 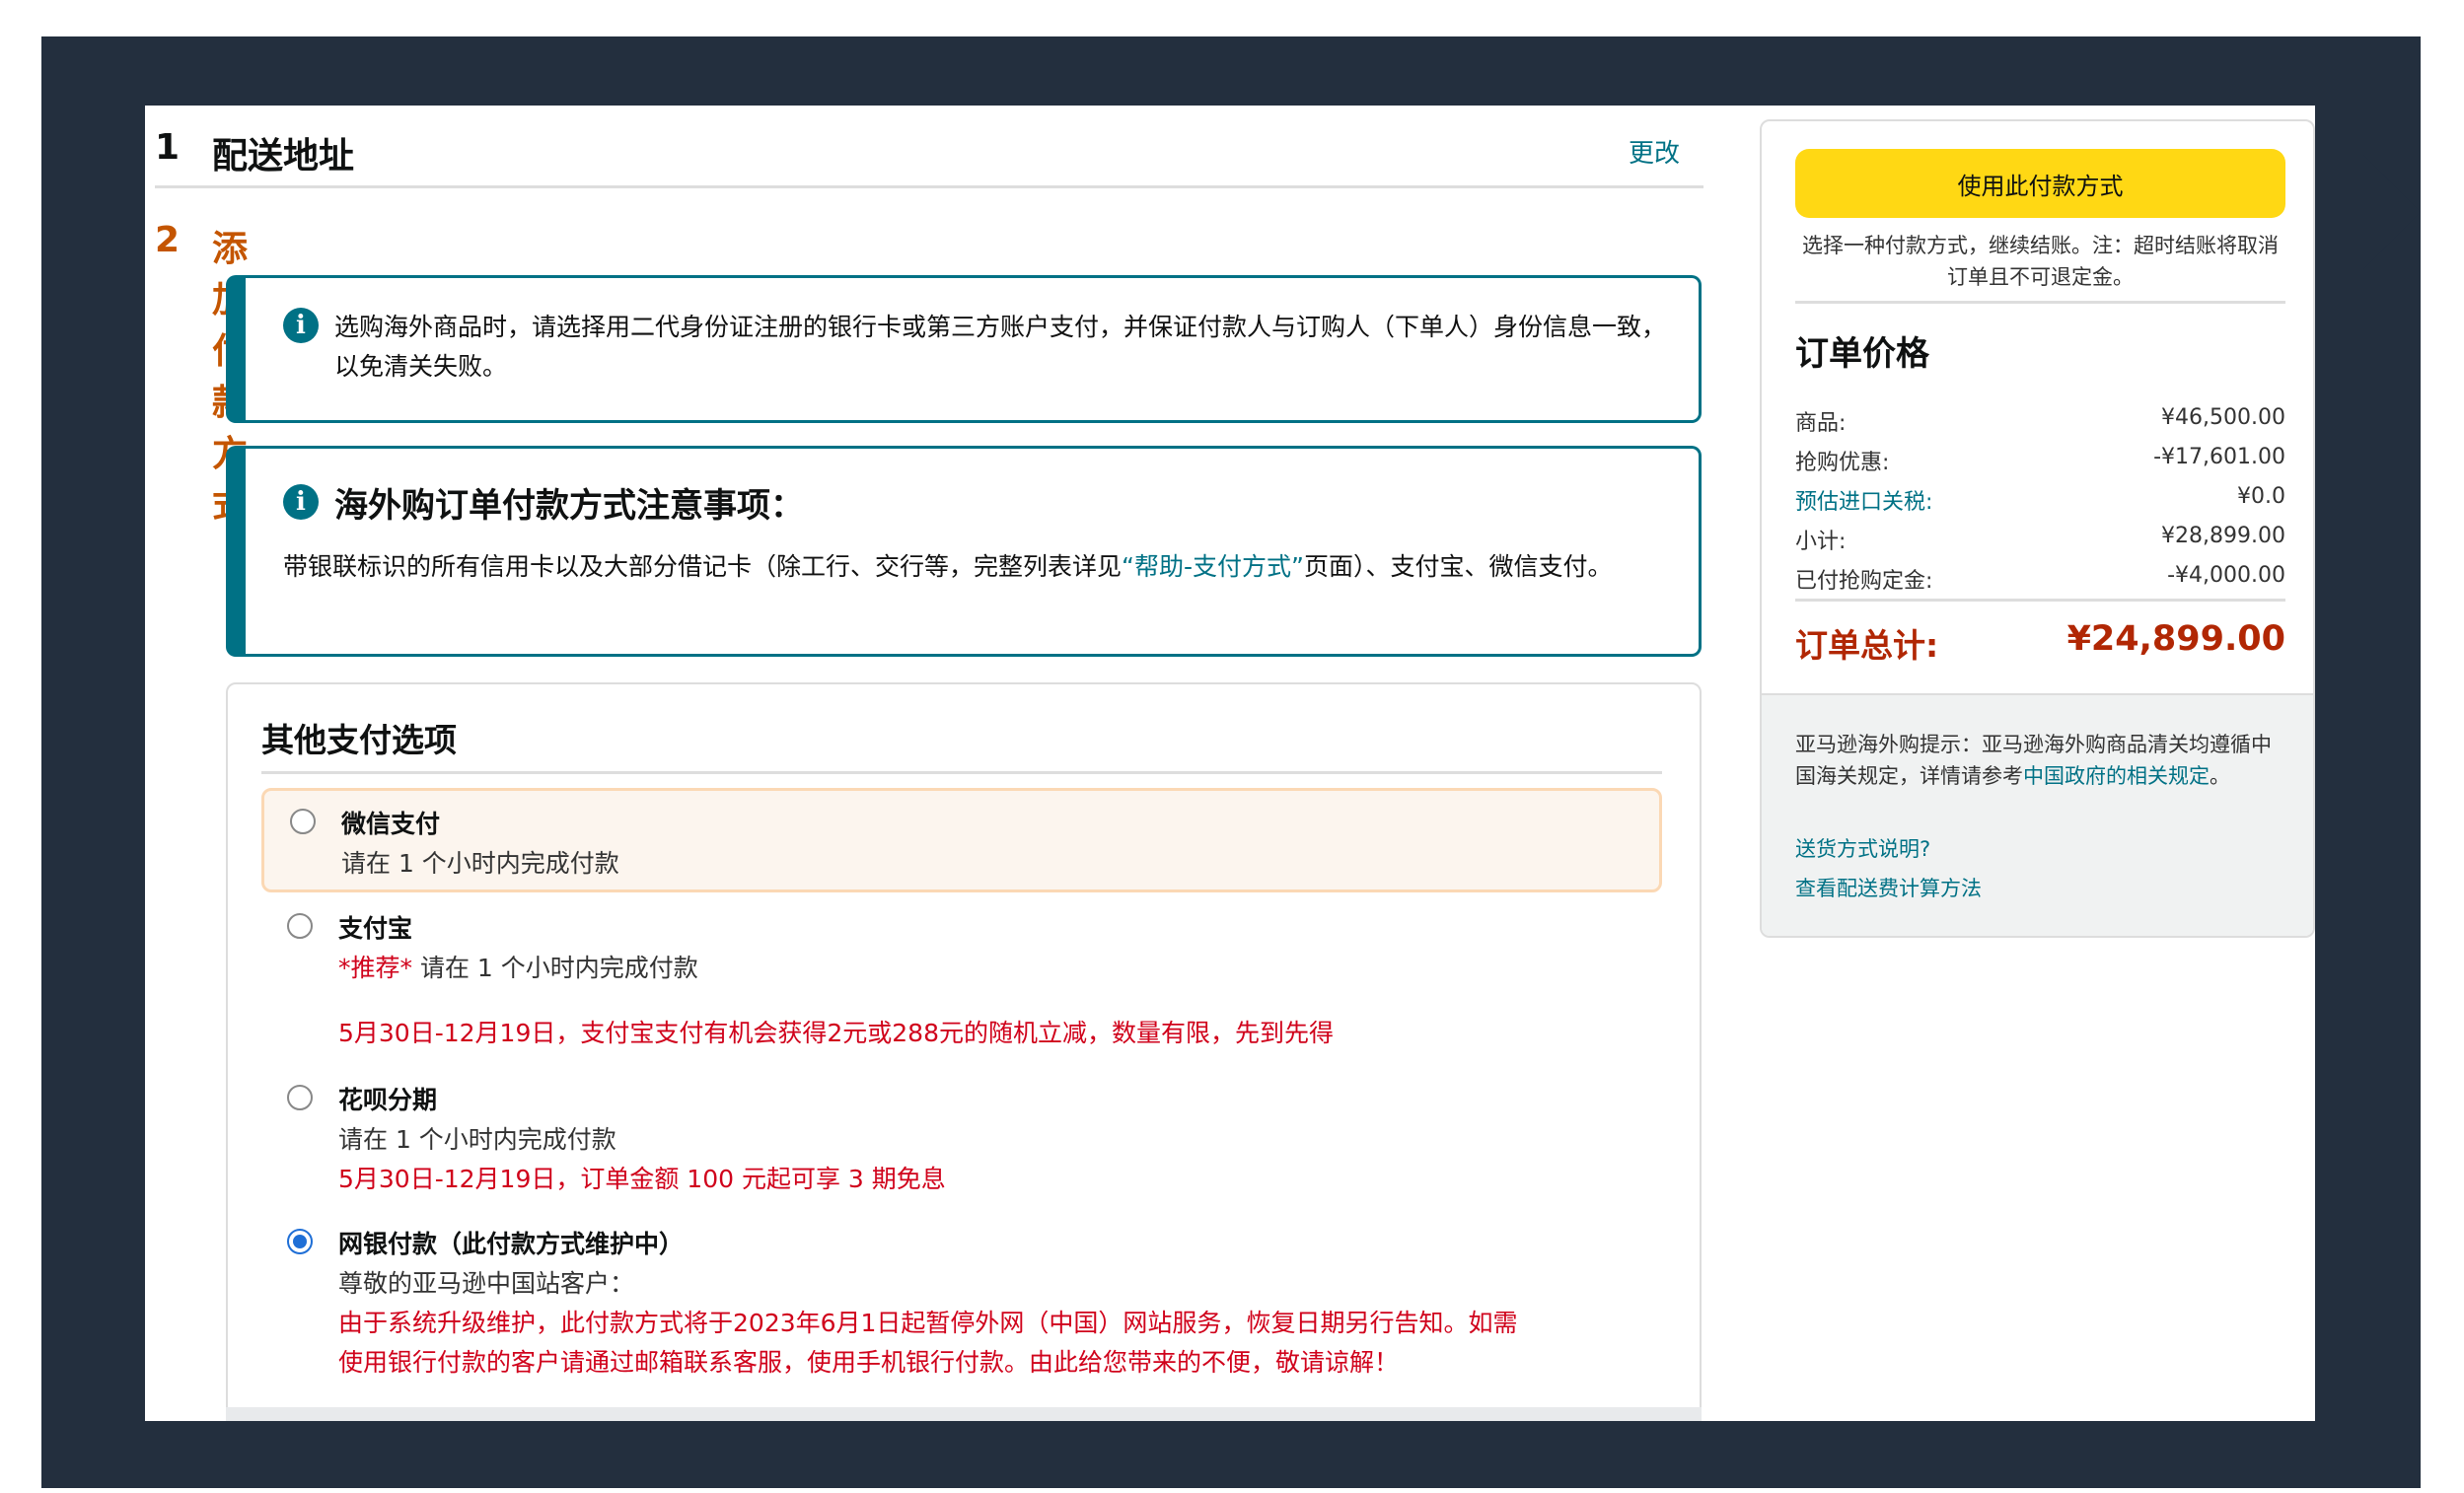 What do you see at coordinates (1862, 354) in the screenshot?
I see `order-price-title: 订单价格` at bounding box center [1862, 354].